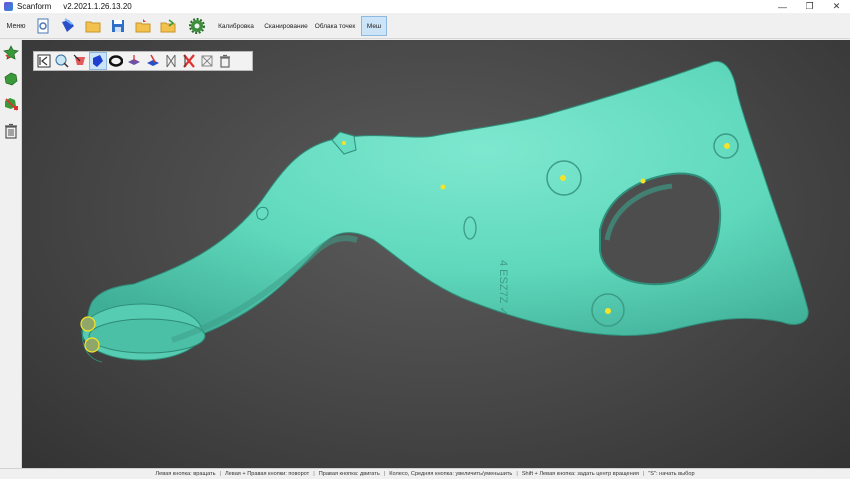 This screenshot has width=850, height=479. Describe the element at coordinates (98, 61) in the screenshot. I see `fill-holes-icon` at that location.